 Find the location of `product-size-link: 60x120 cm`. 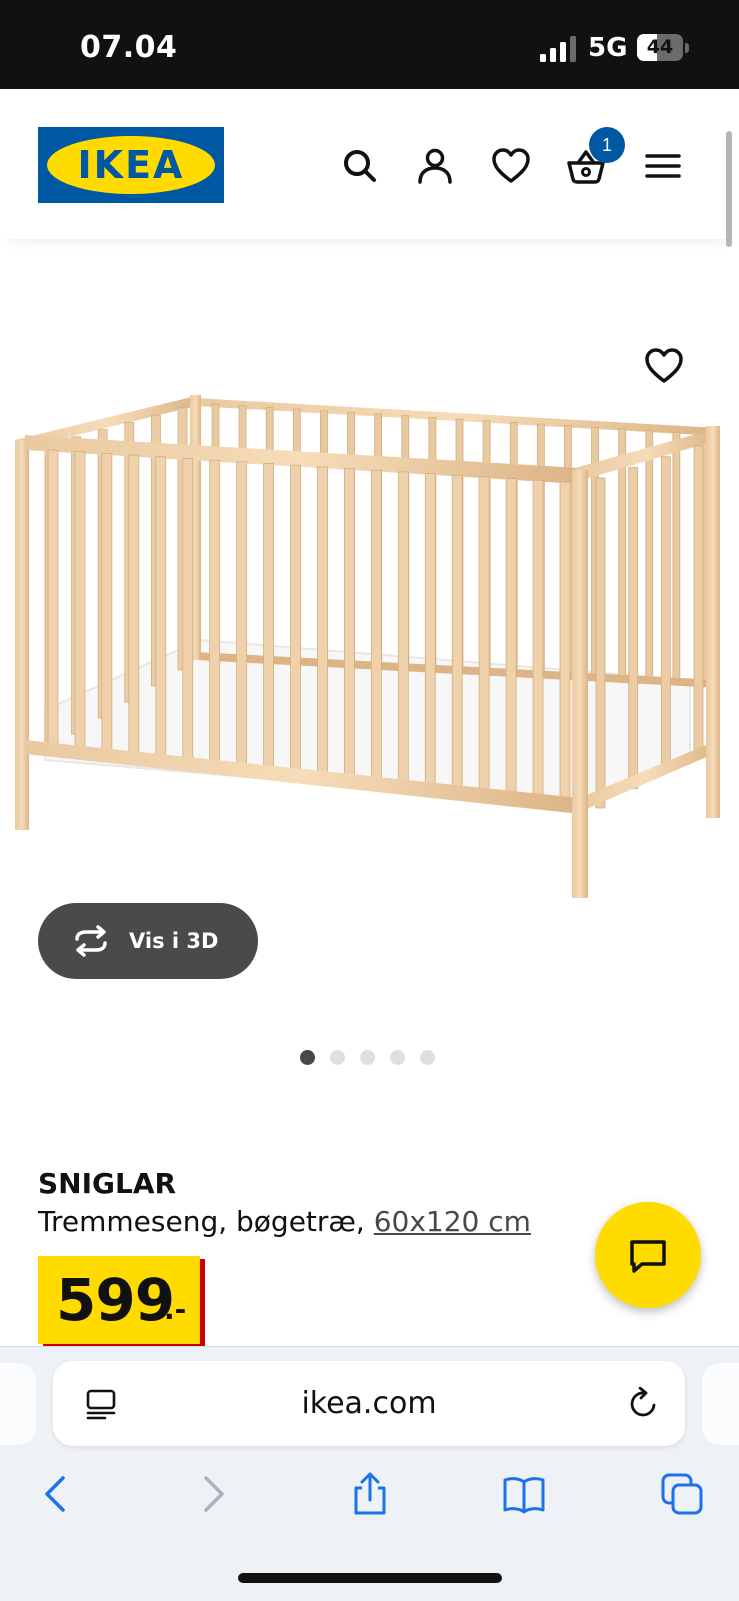

product-size-link: 60x120 cm is located at coordinates (452, 1221).